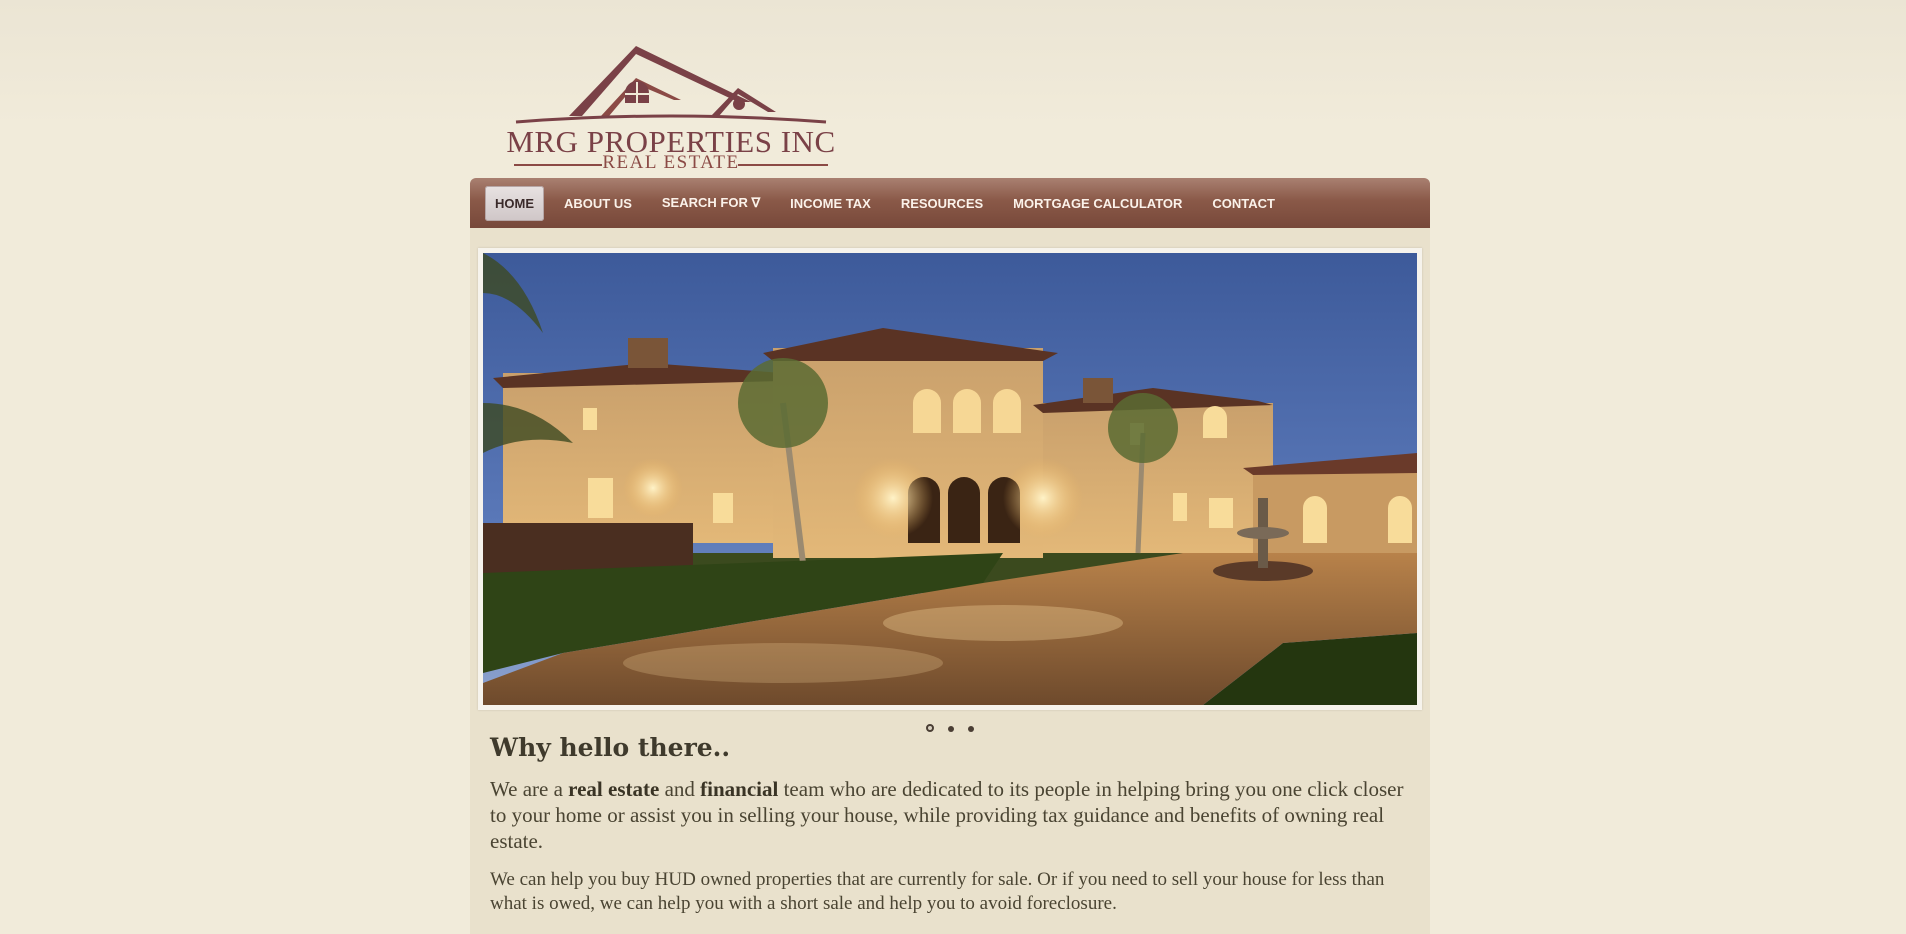 The width and height of the screenshot is (1906, 934). What do you see at coordinates (614, 789) in the screenshot?
I see `intro-bold-real-estate: real estate` at bounding box center [614, 789].